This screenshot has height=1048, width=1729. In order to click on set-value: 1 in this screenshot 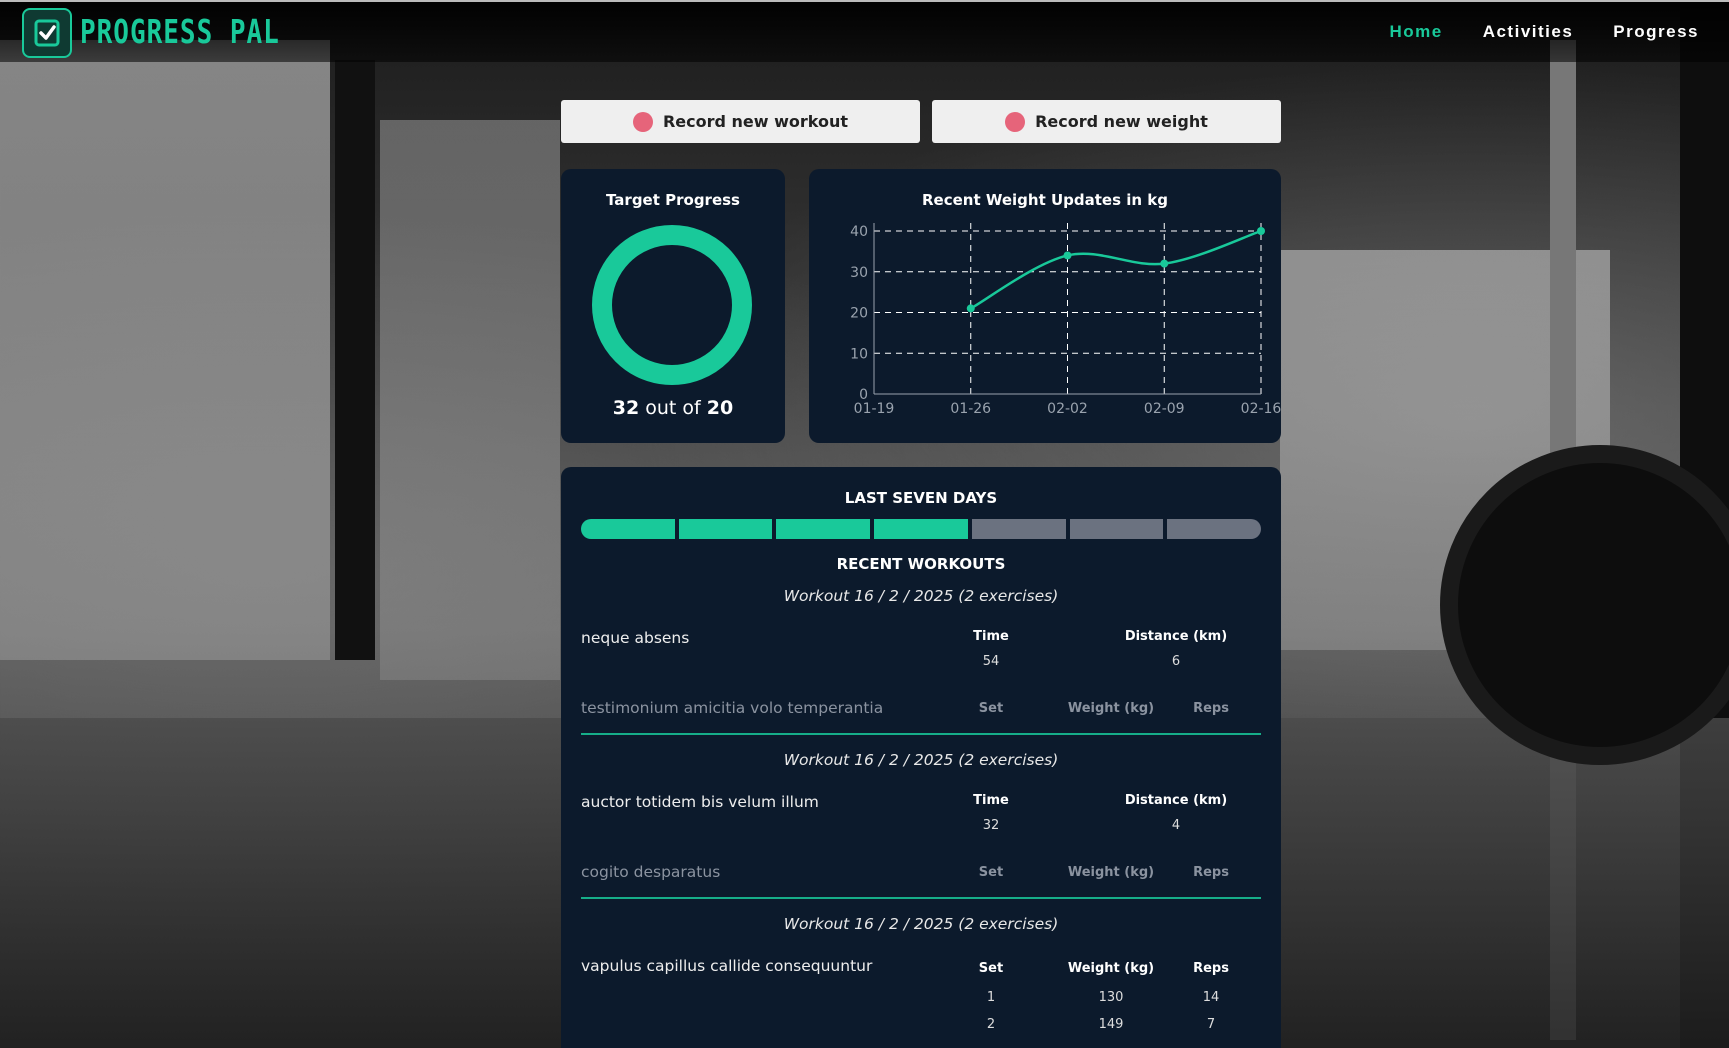, I will do `click(991, 997)`.